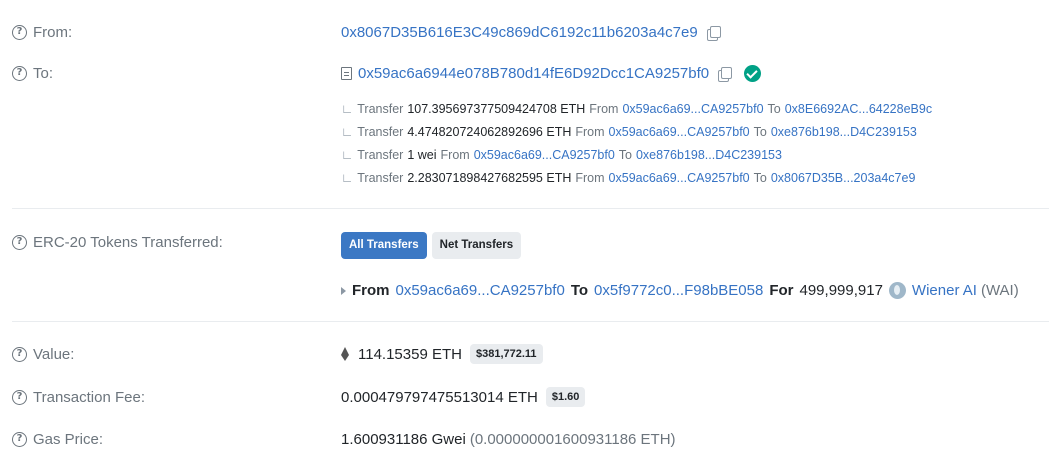 The image size is (1049, 459). I want to click on value-usd-badge: $381,772.11, so click(506, 354).